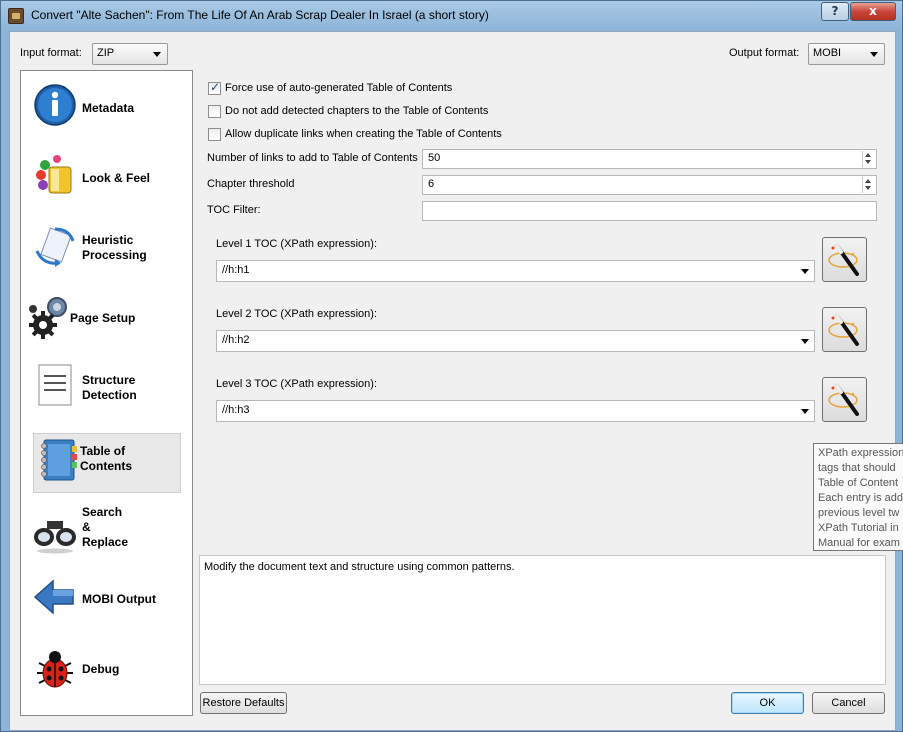 The width and height of the screenshot is (903, 732). I want to click on help-button: ?, so click(835, 11).